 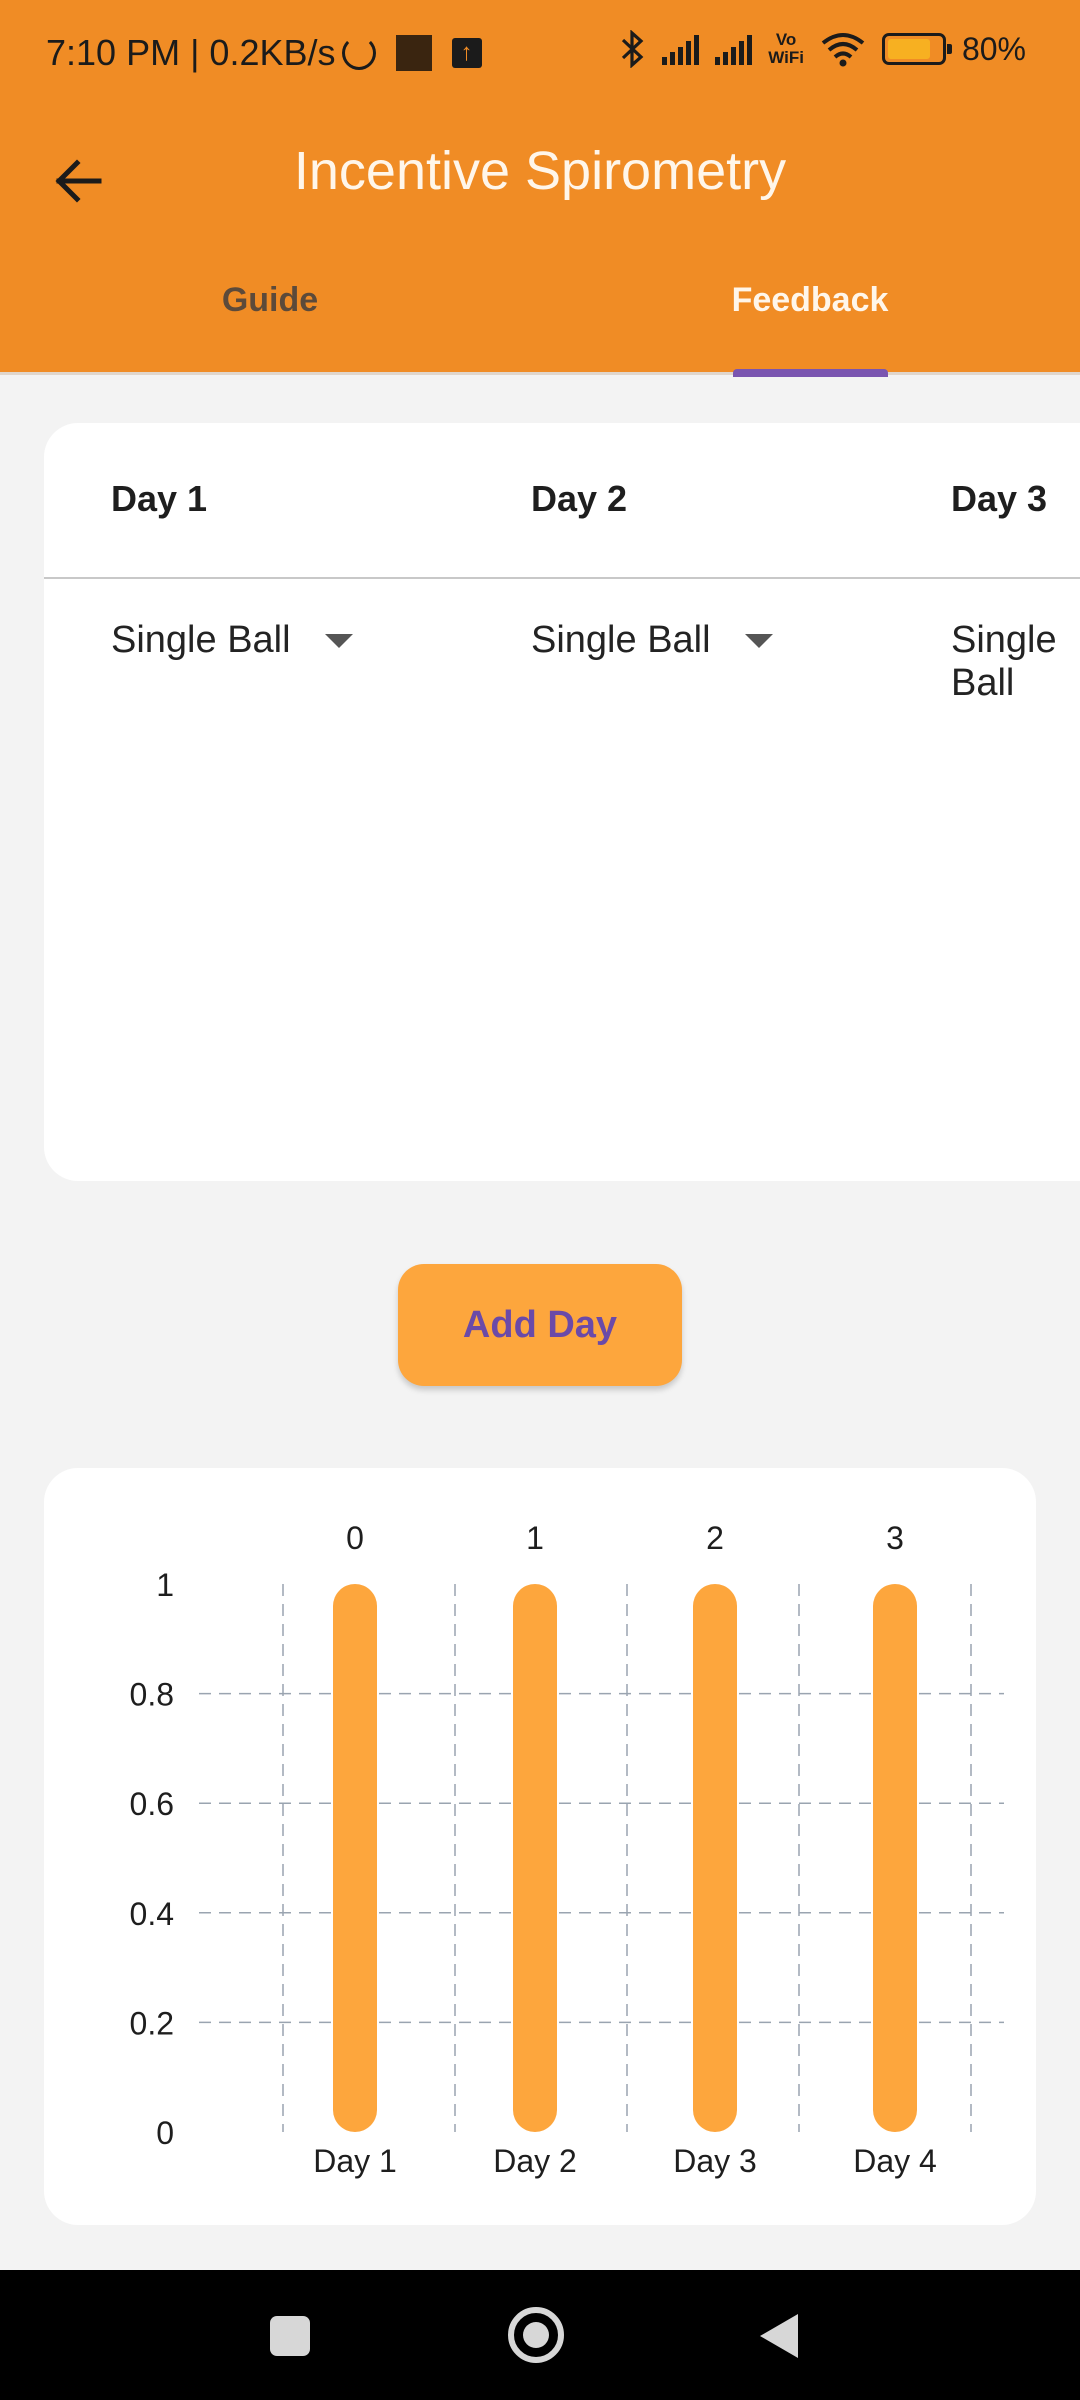 I want to click on x-tick-label: Day 3, so click(x=715, y=2161).